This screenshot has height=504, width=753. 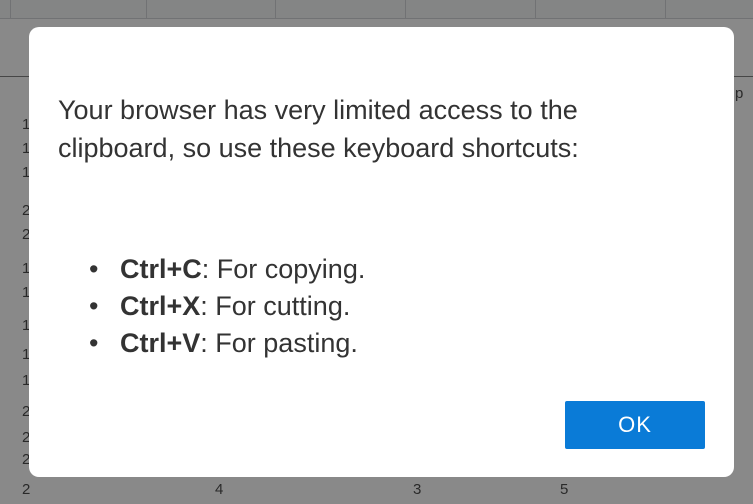 What do you see at coordinates (160, 306) in the screenshot?
I see `shortcut-key: Ctrl+X` at bounding box center [160, 306].